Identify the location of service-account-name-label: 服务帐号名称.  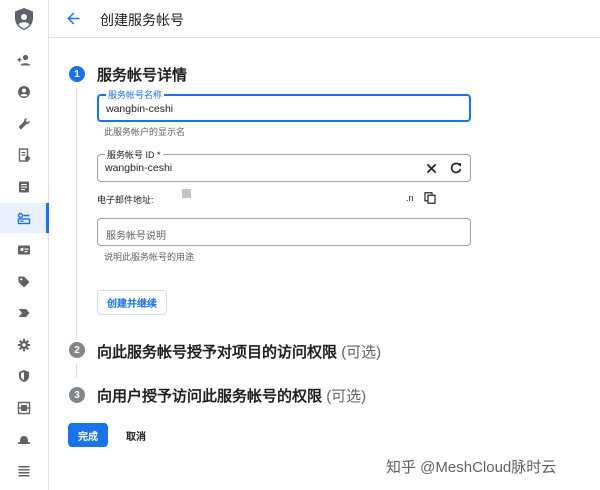
(135, 94).